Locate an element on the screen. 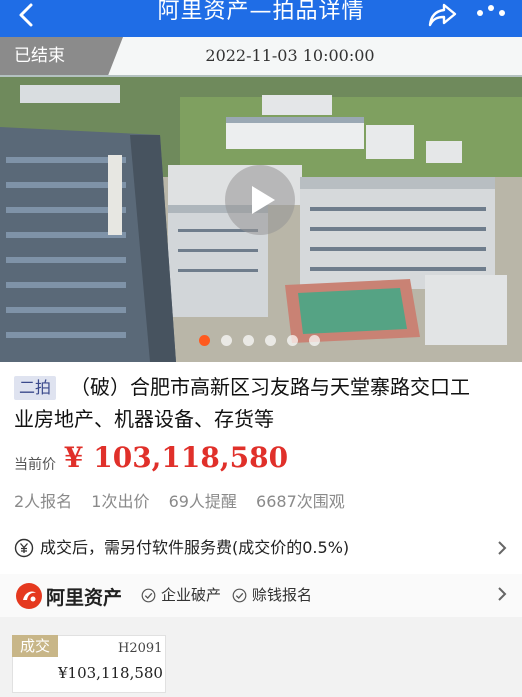 The image size is (522, 697). item-title-line-2: 业房地产、机器设备、存货等 is located at coordinates (144, 419).